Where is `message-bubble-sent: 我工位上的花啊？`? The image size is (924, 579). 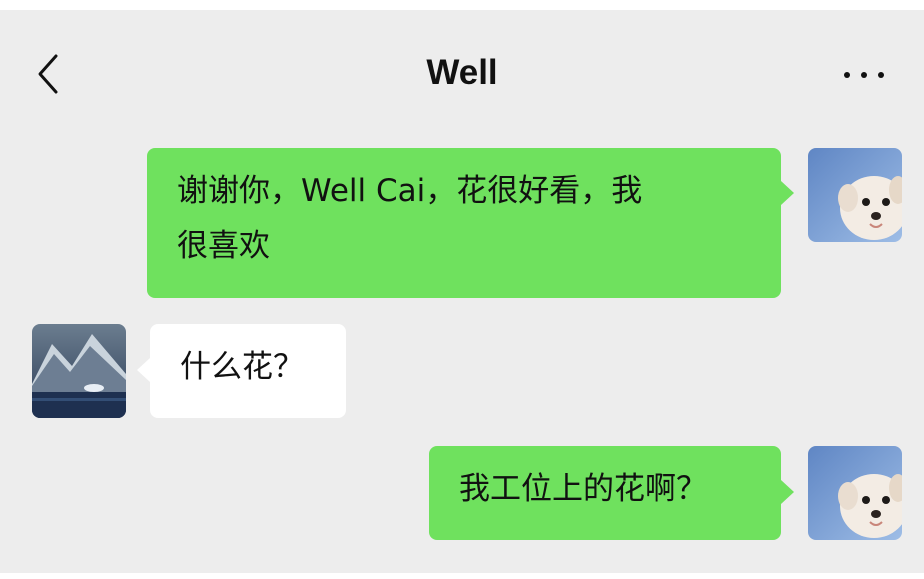 message-bubble-sent: 我工位上的花啊？ is located at coordinates (605, 493).